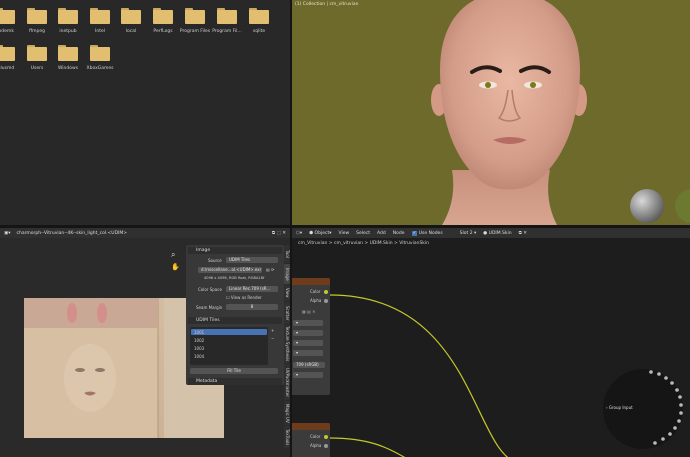 This screenshot has width=690, height=457. What do you see at coordinates (199, 340) in the screenshot?
I see `udim-tile-item: 1002` at bounding box center [199, 340].